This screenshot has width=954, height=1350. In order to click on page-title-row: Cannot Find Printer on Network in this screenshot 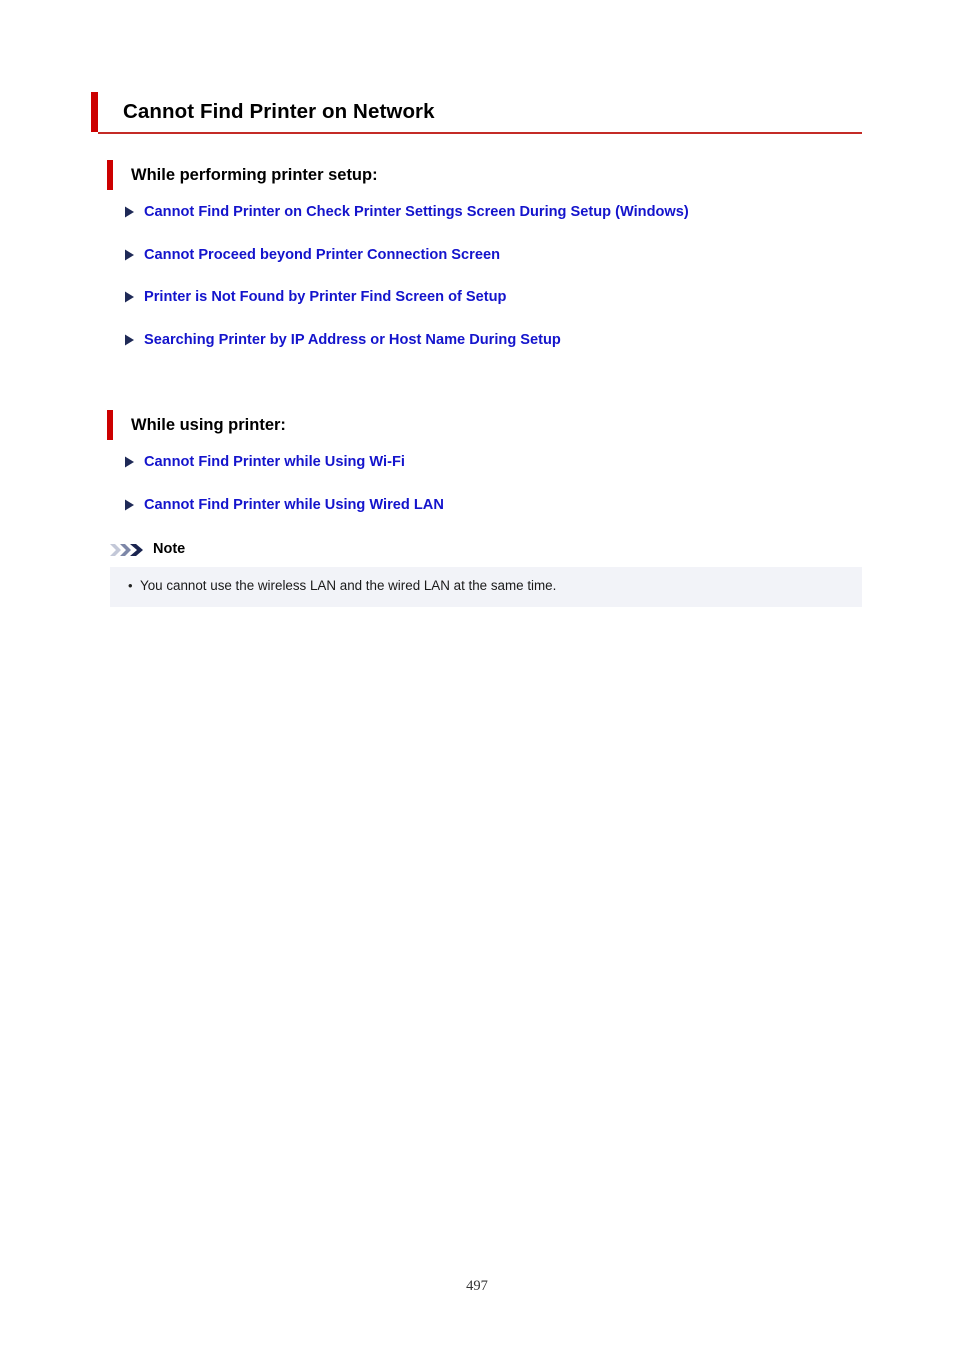, I will do `click(476, 112)`.